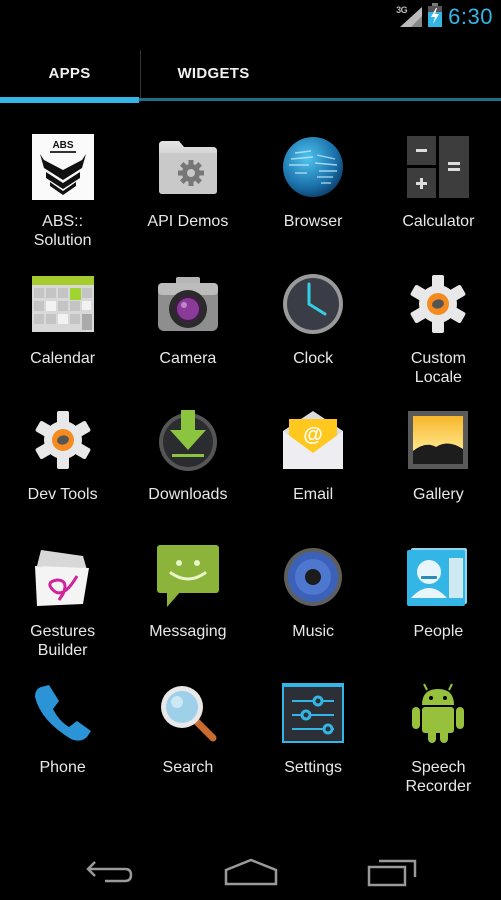  I want to click on app-label: Custom Locale, so click(438, 367).